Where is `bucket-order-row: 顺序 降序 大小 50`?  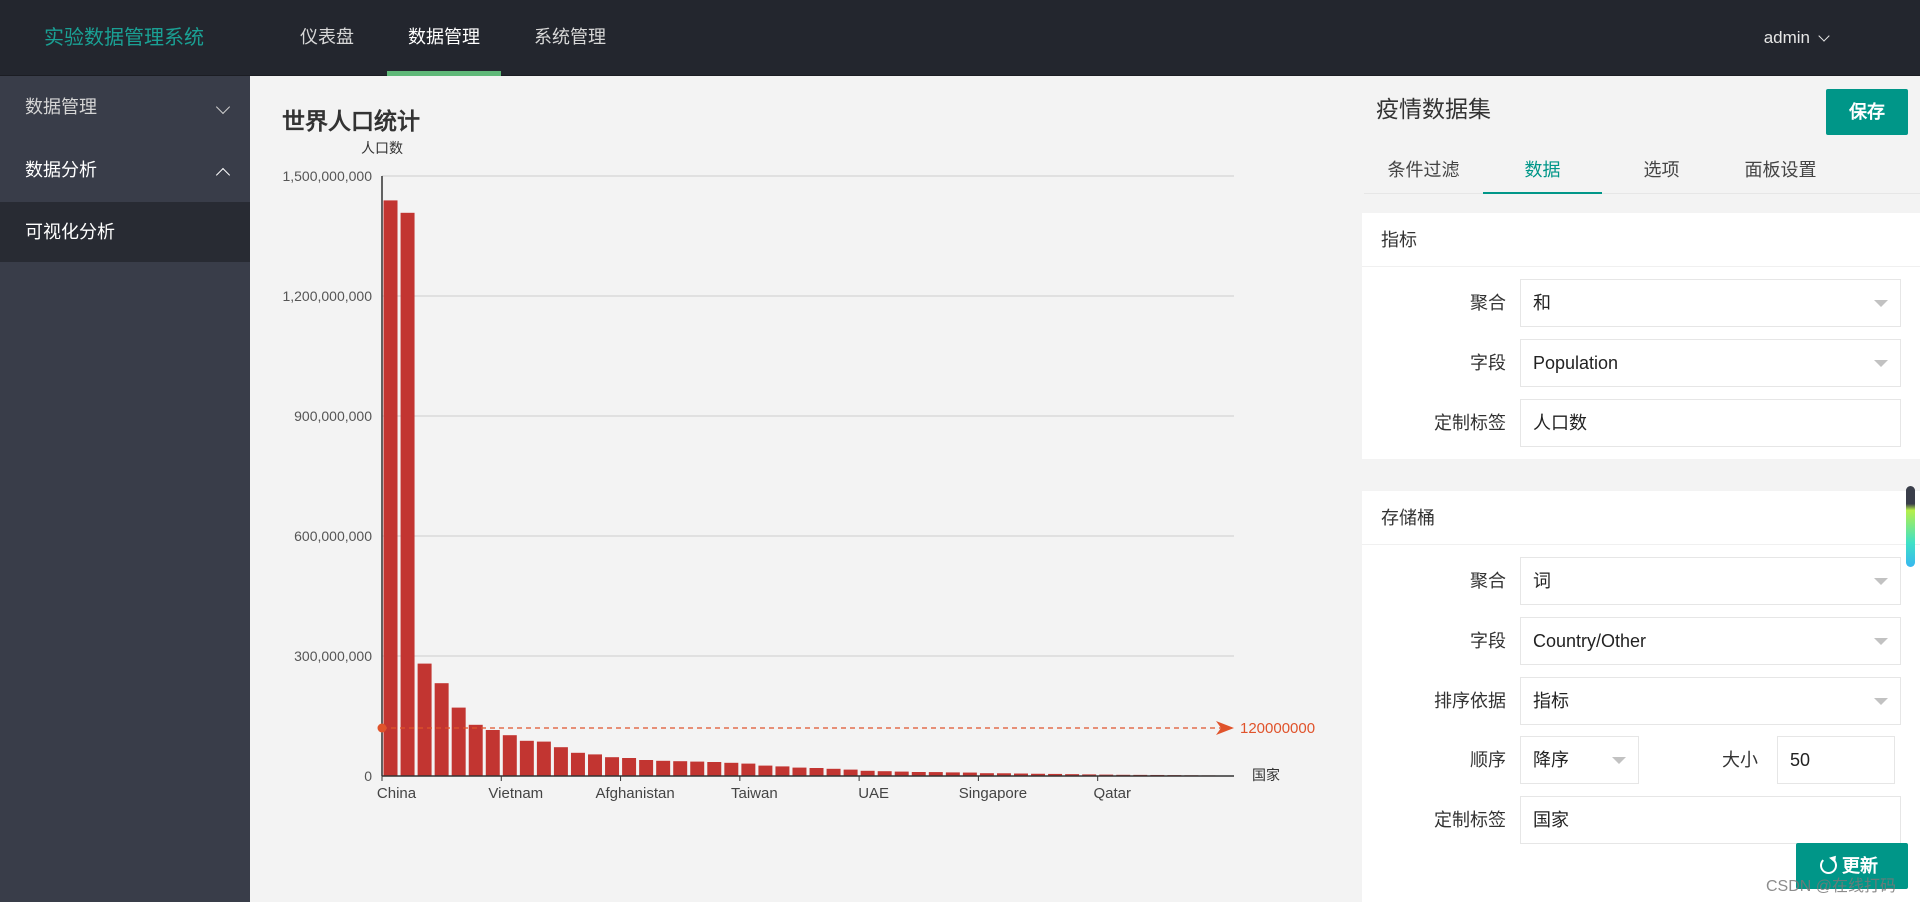 bucket-order-row: 顺序 降序 大小 50 is located at coordinates (1641, 760).